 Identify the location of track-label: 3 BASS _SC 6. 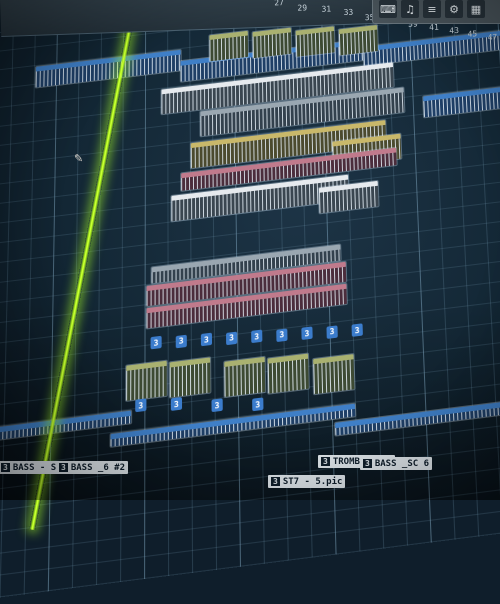
(396, 463).